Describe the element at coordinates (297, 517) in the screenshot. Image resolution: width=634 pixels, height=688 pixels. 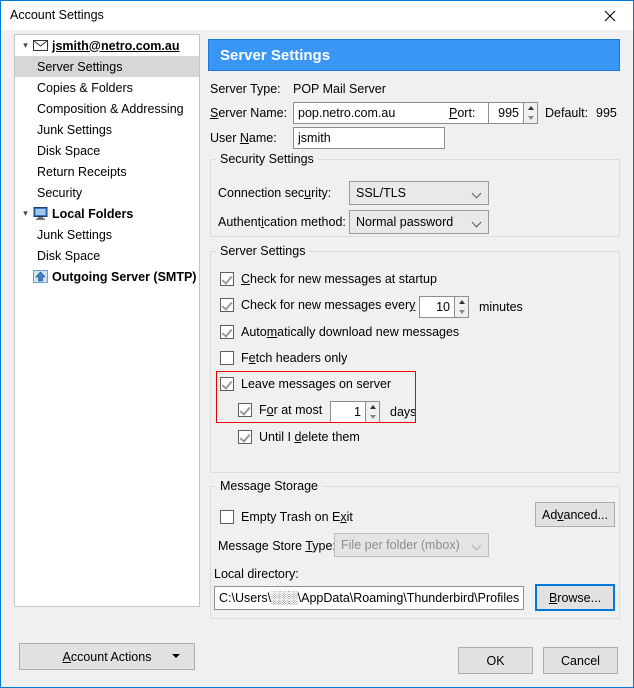
I see `empty-trash-label: Empty Trash on Exit` at that location.